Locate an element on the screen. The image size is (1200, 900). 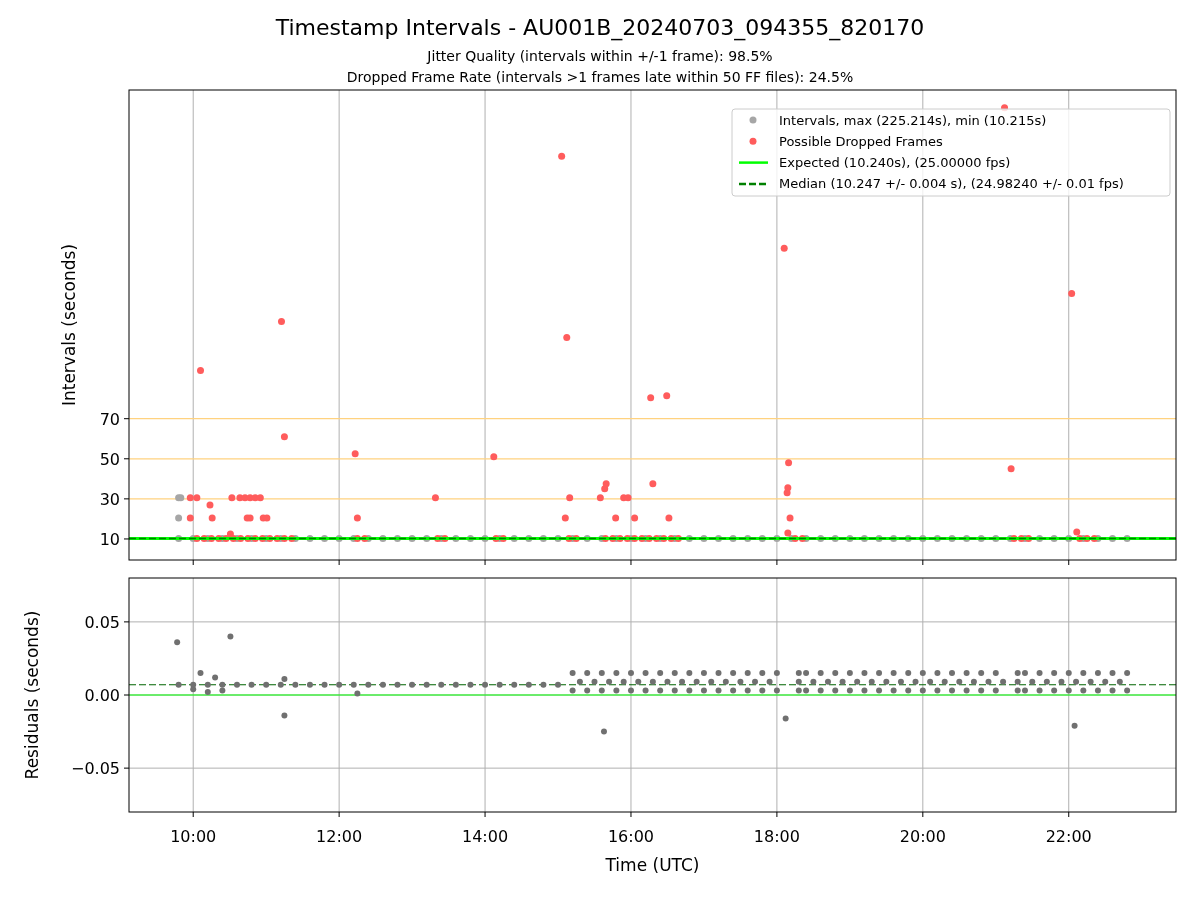
tick-label: 50 is located at coordinates (109, 459).